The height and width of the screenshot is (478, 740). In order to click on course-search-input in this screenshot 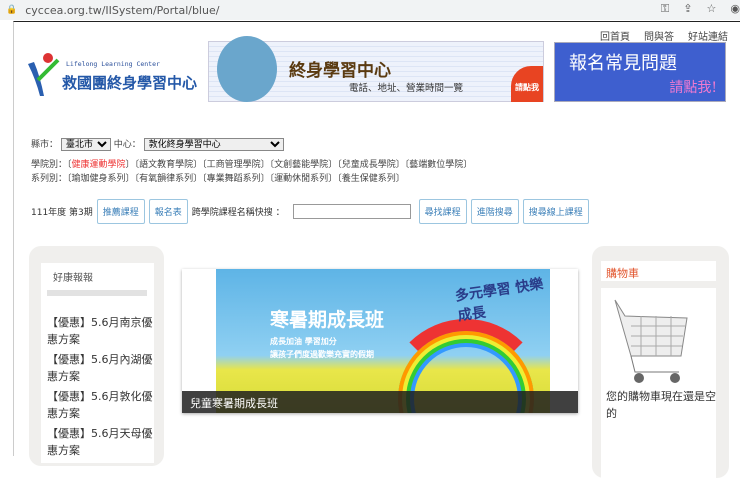, I will do `click(351, 211)`.